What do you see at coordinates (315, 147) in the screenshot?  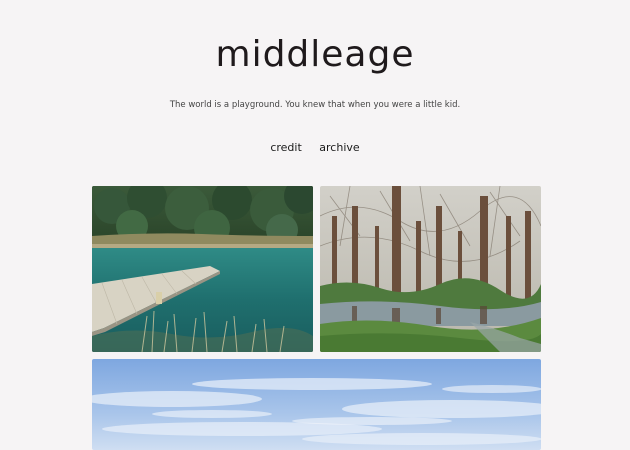 I see `main-nav: credit archive` at bounding box center [315, 147].